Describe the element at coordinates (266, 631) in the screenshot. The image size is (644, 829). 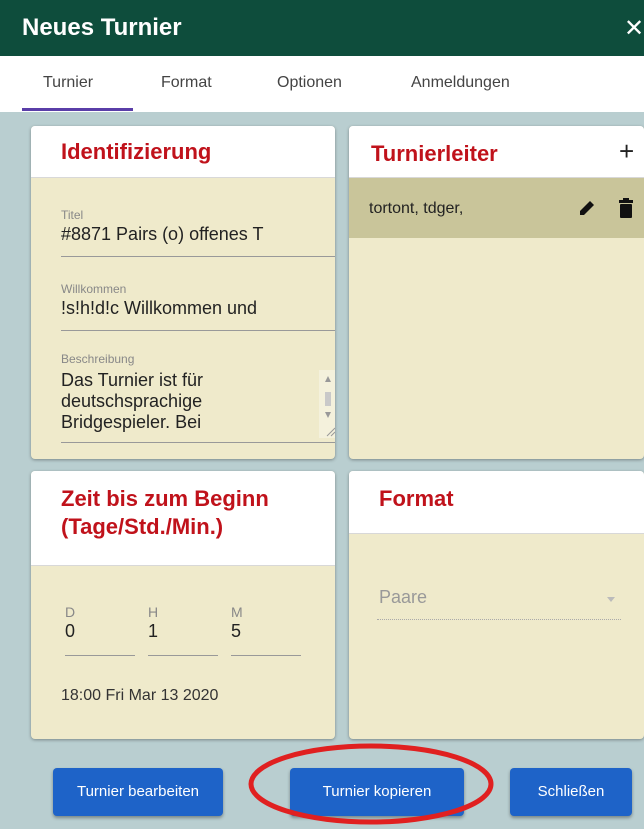
I see `minutes-input: 5` at that location.